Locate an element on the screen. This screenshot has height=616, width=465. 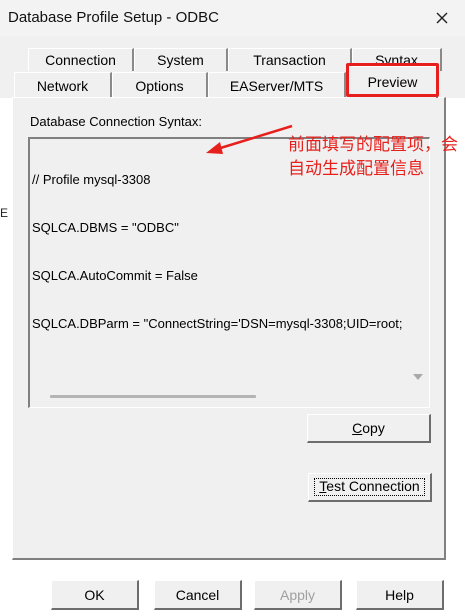
scroll-down-arrow is located at coordinates (418, 377).